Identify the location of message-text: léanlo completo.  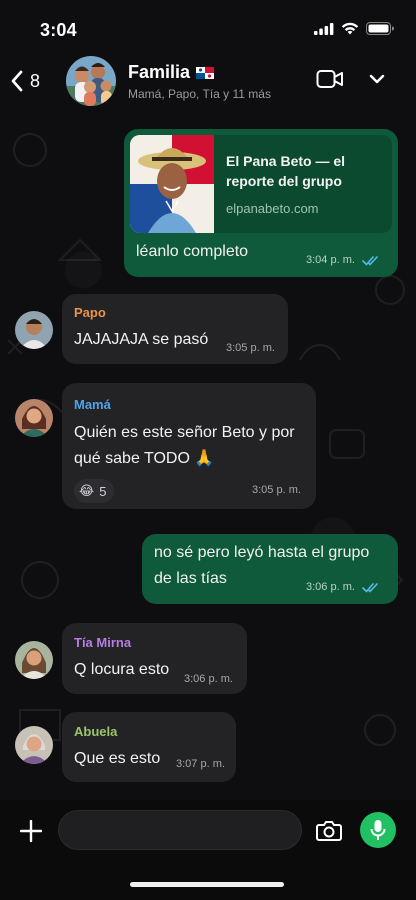
(192, 251).